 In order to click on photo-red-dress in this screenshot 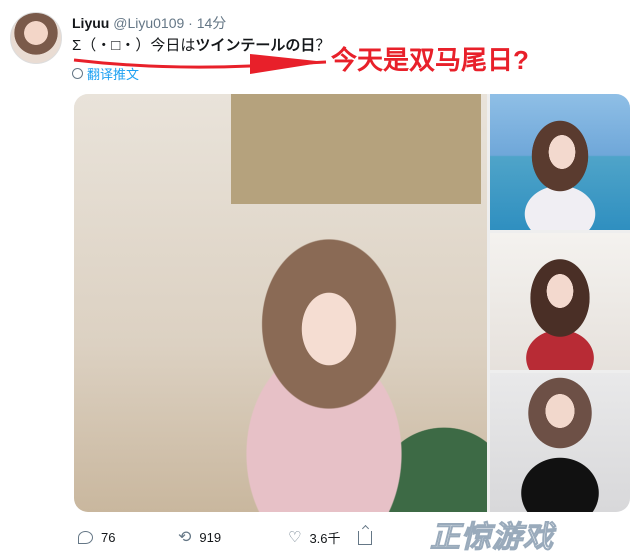, I will do `click(560, 301)`.